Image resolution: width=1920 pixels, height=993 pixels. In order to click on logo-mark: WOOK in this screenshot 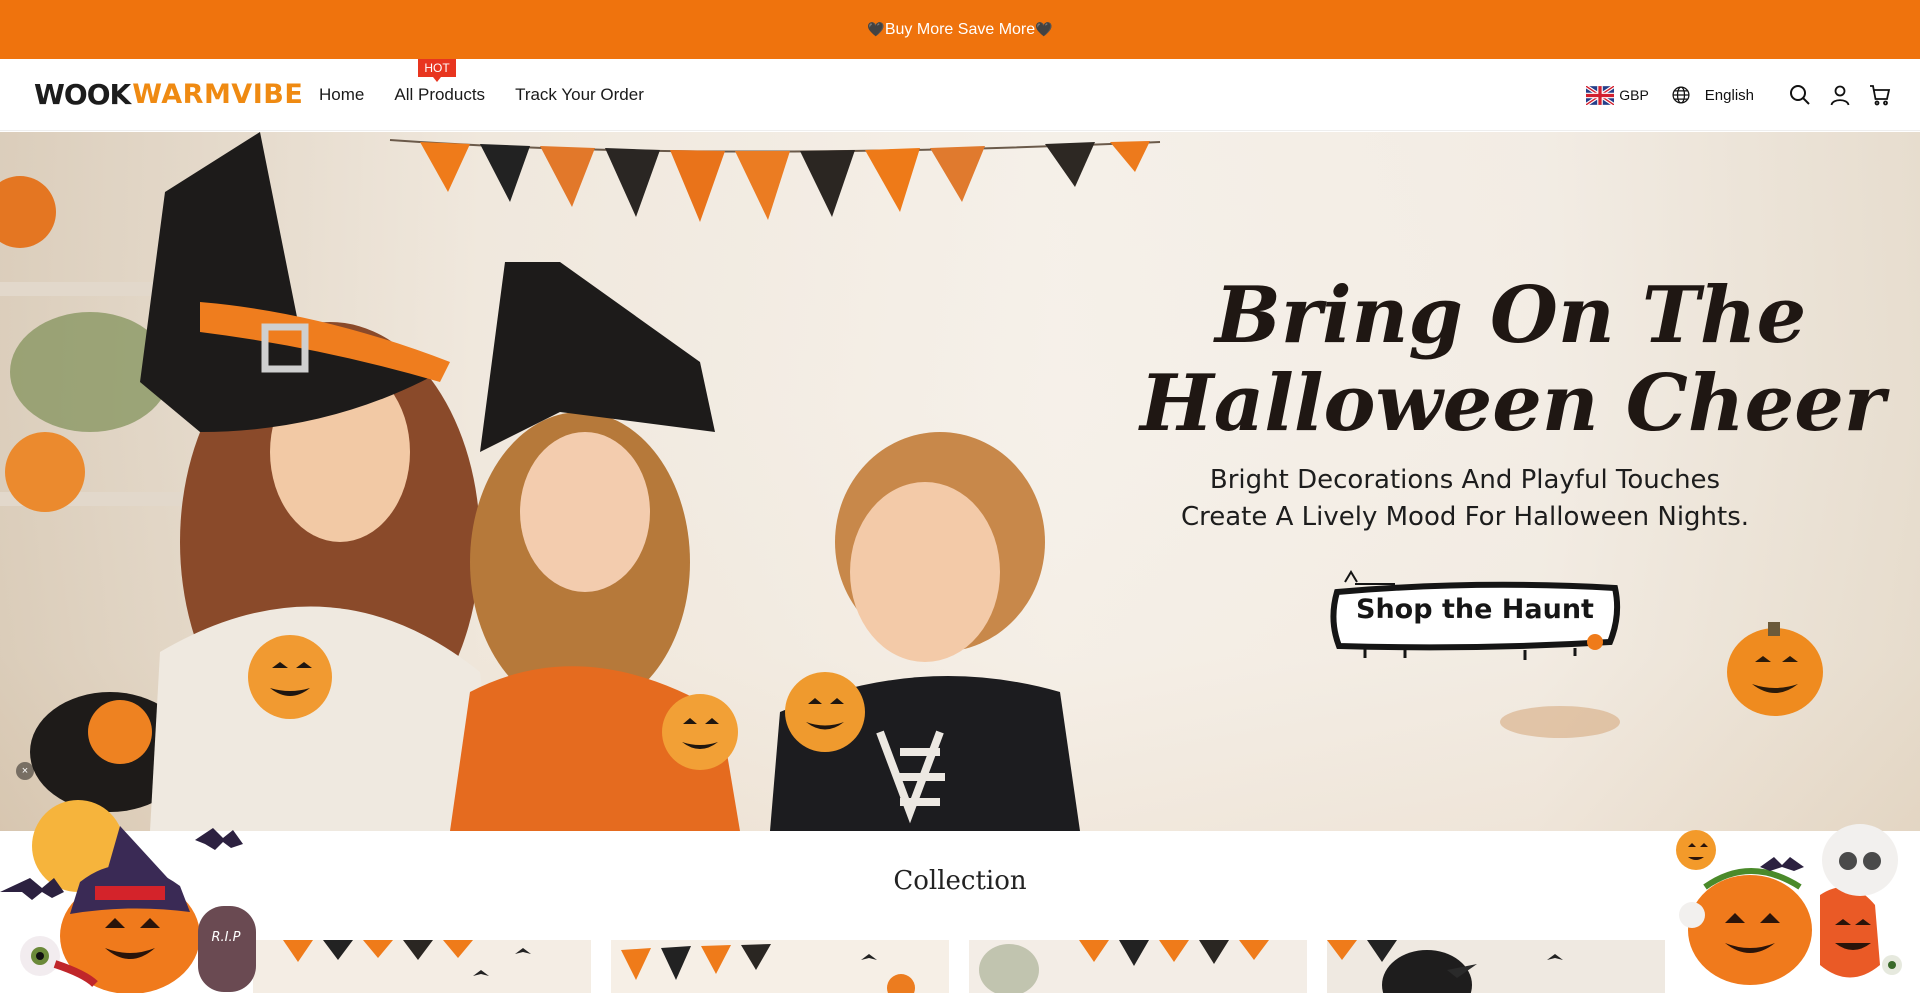, I will do `click(82, 94)`.